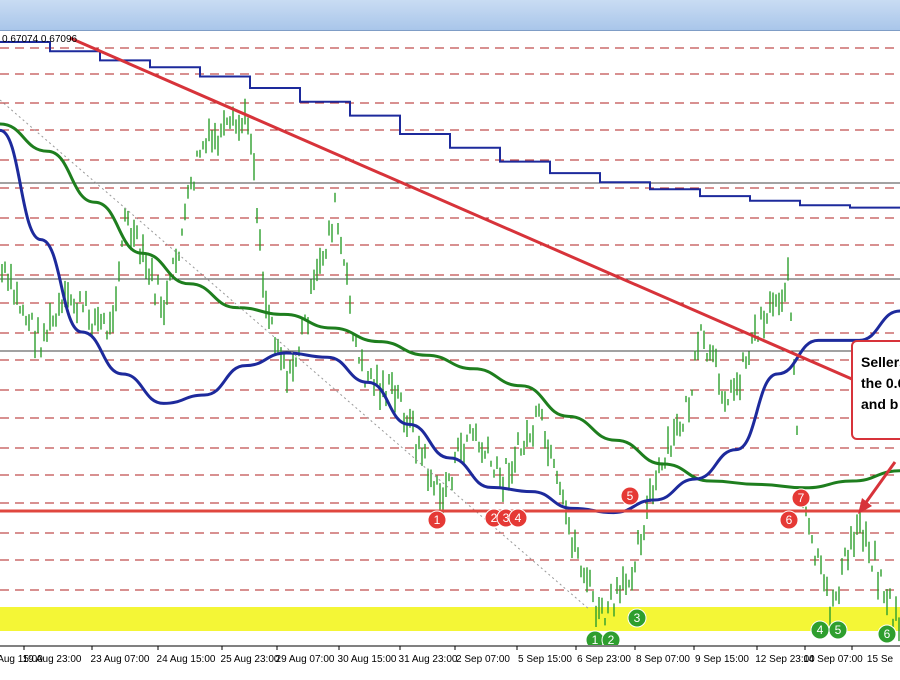 This screenshot has width=900, height=680. Describe the element at coordinates (428, 659) in the screenshot. I see `x-tick-label: 31 Aug 23:00` at that location.